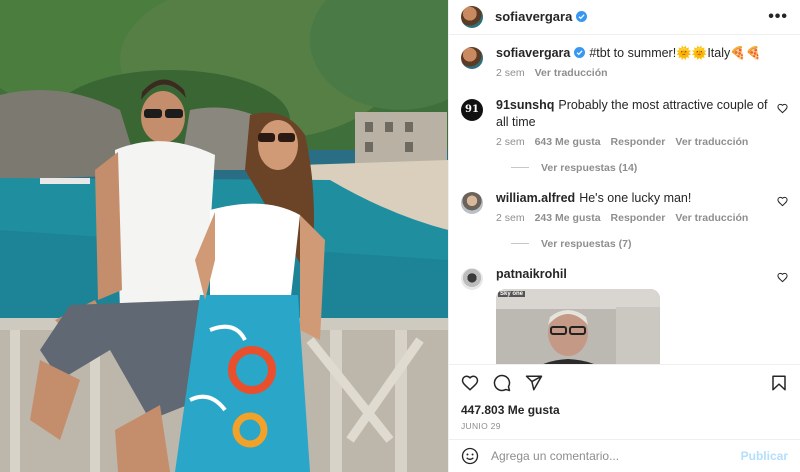 This screenshot has width=800, height=472. What do you see at coordinates (512, 293) in the screenshot?
I see `gif-badge: Sky one` at bounding box center [512, 293].